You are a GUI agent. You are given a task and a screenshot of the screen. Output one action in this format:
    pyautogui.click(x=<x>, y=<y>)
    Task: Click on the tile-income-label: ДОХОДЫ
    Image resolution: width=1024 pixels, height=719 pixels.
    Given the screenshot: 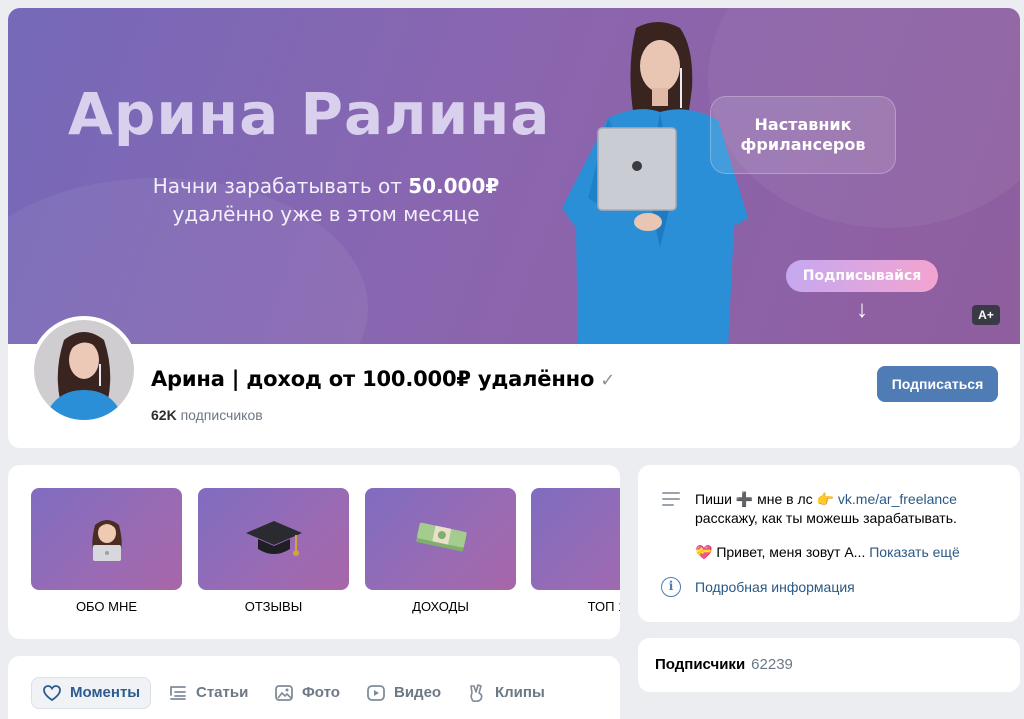 What is the action you would take?
    pyautogui.click(x=440, y=606)
    